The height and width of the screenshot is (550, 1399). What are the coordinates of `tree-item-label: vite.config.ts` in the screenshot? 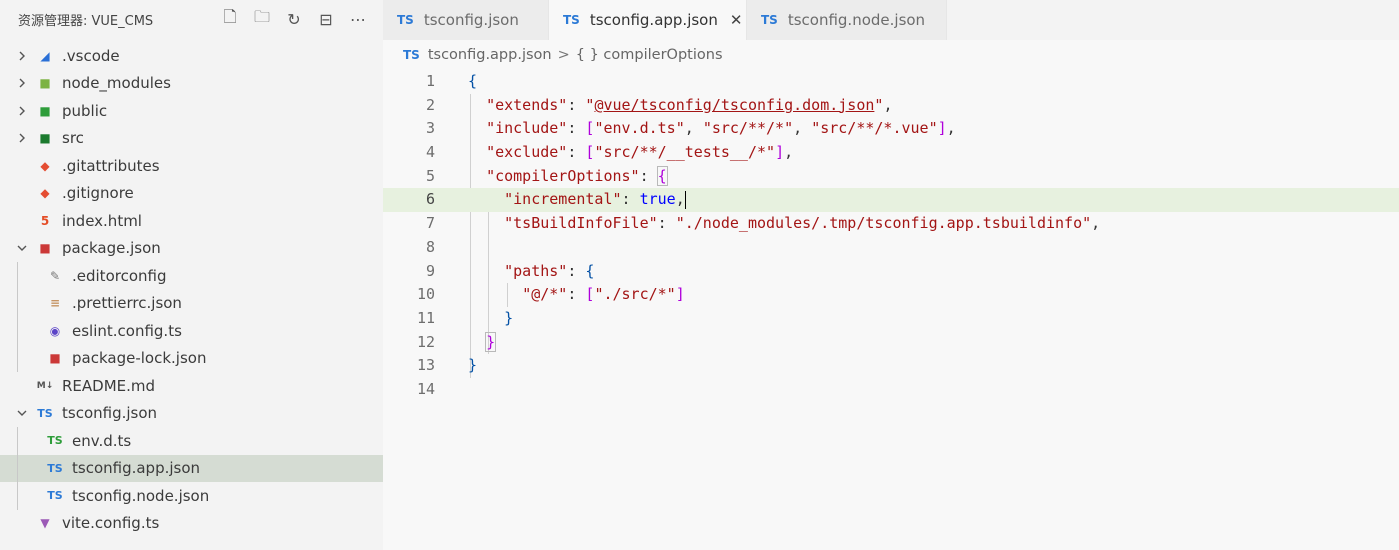 It's located at (111, 523).